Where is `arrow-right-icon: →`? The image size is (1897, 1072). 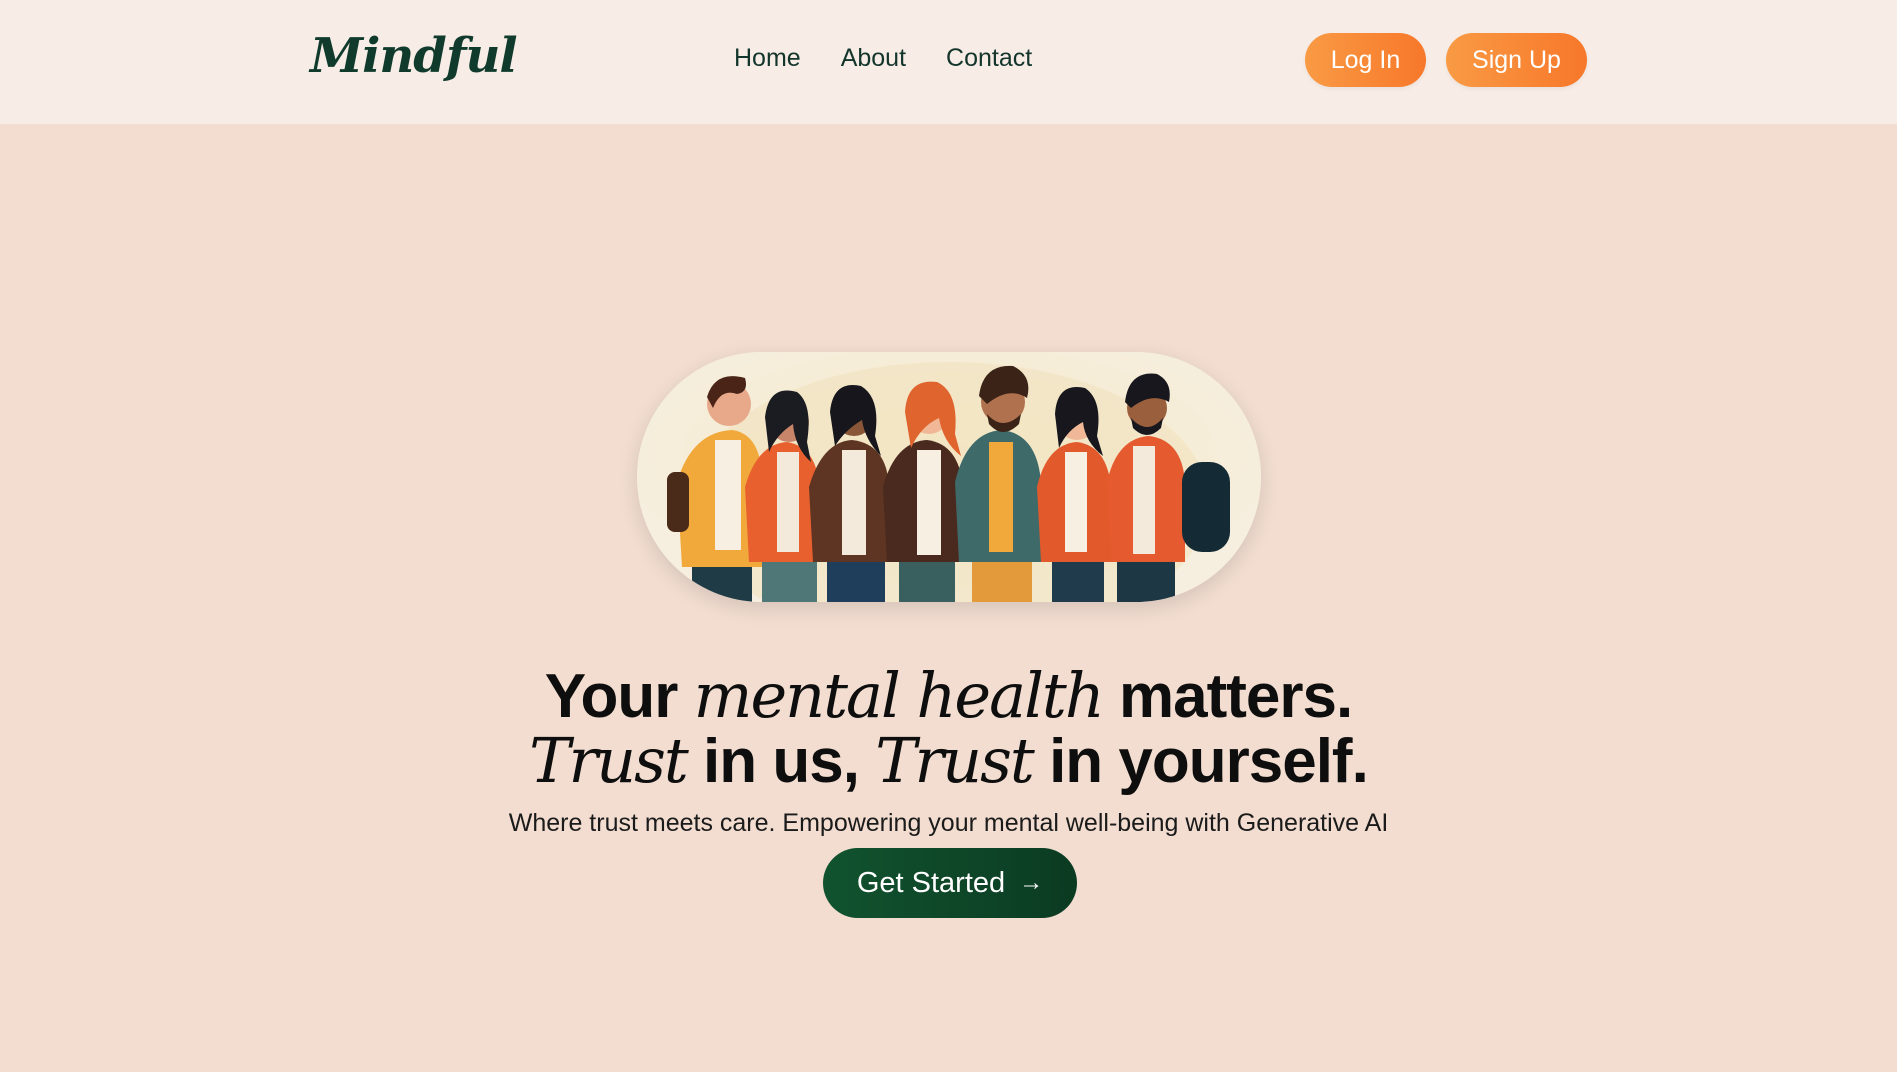
arrow-right-icon: → is located at coordinates (1031, 882).